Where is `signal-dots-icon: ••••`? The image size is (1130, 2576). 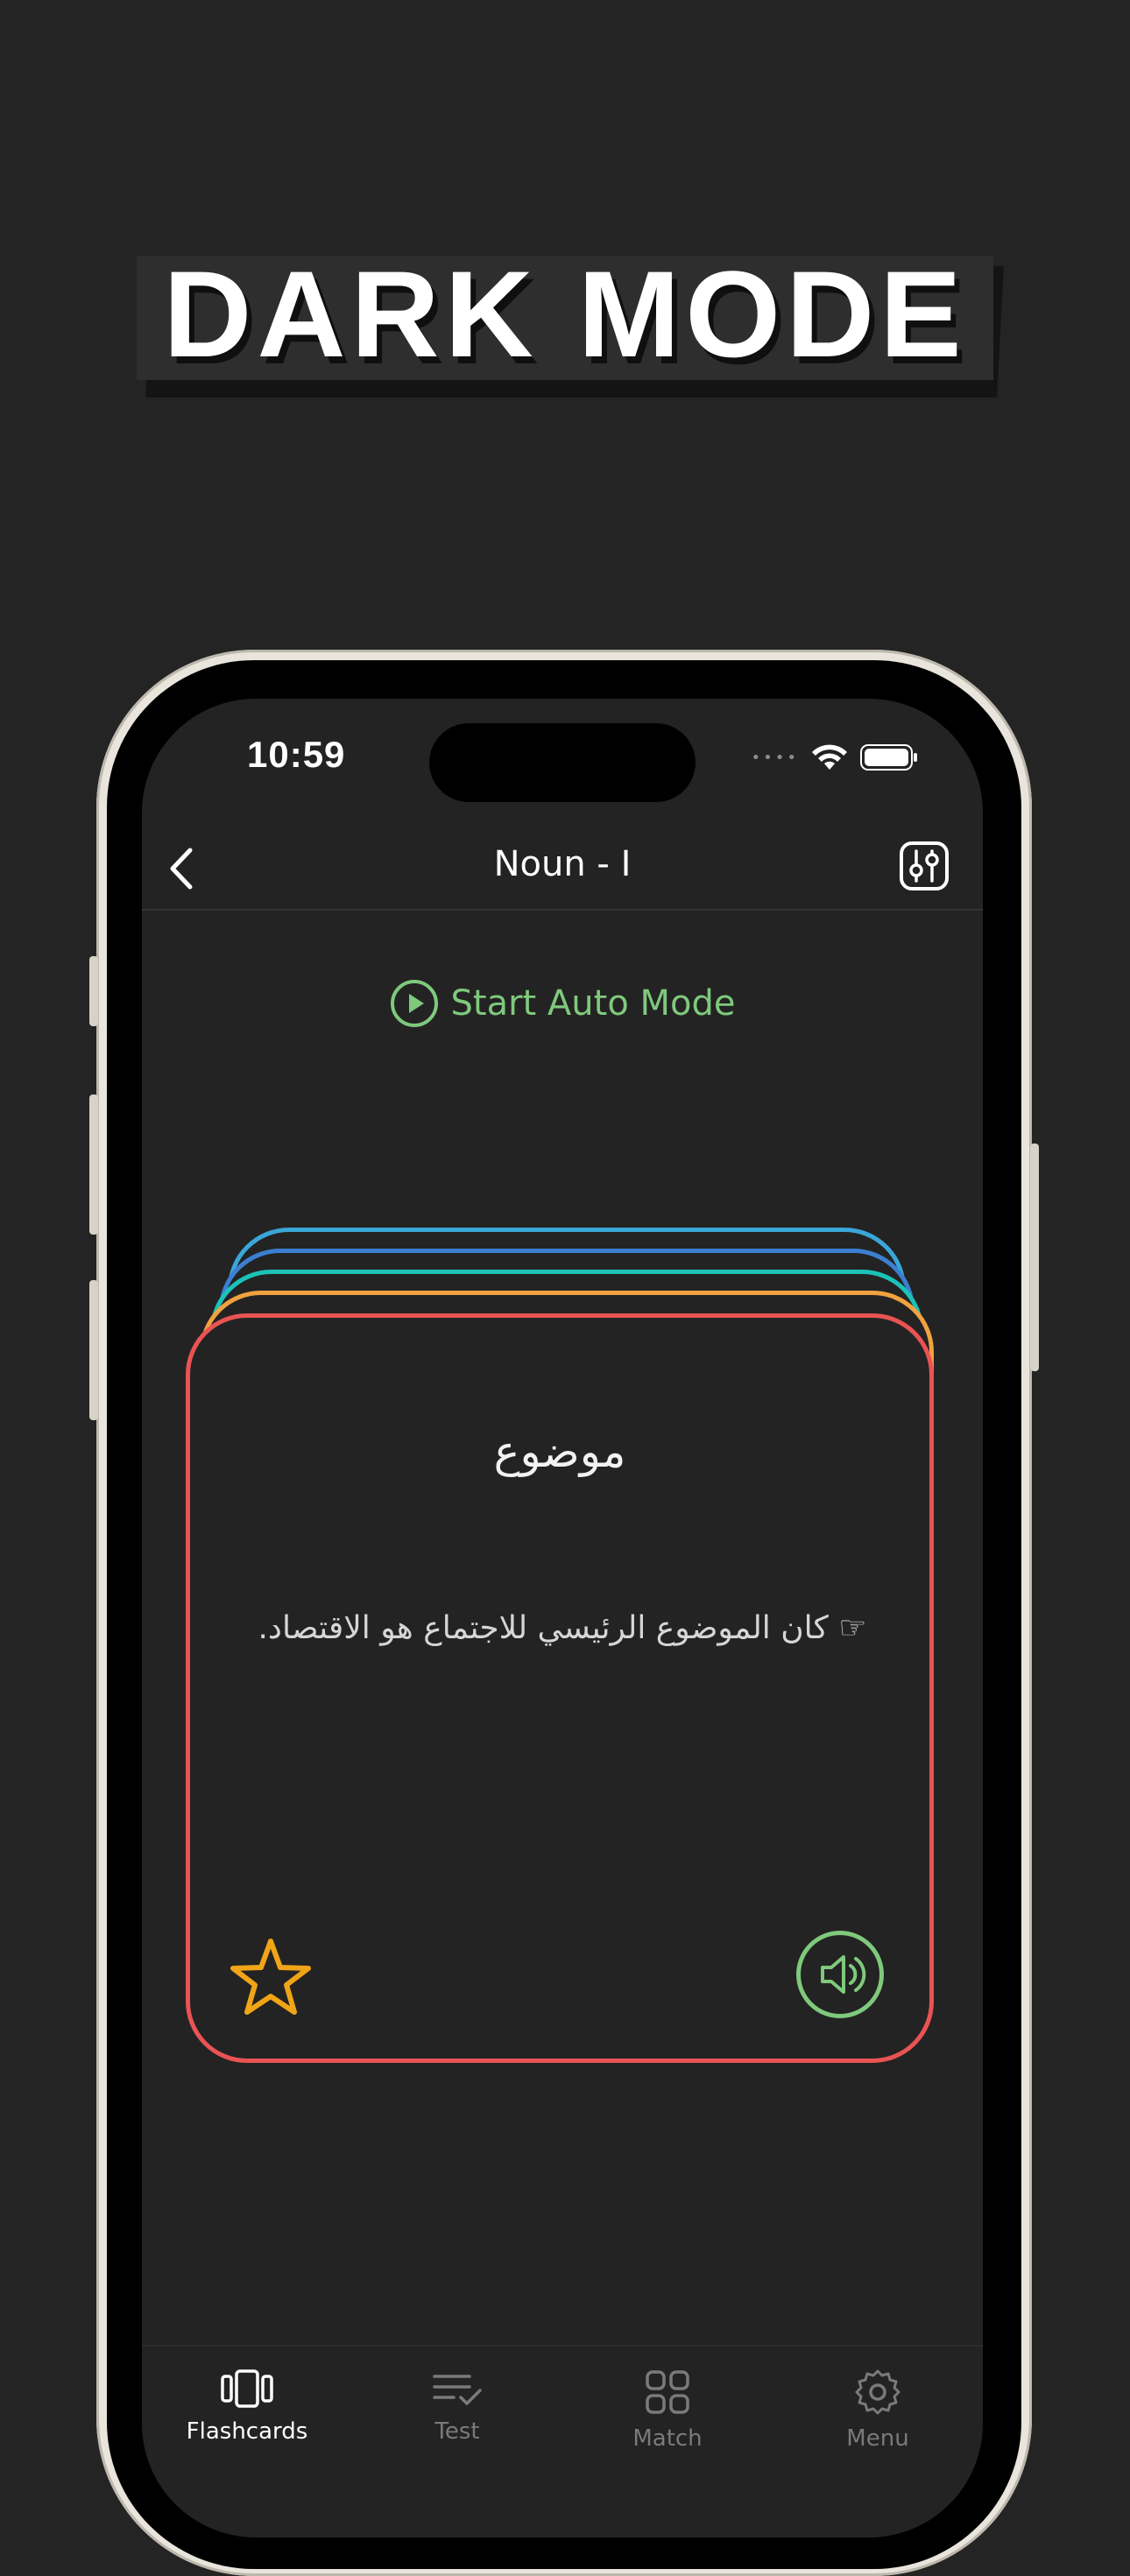
signal-dots-icon: •••• is located at coordinates (775, 757).